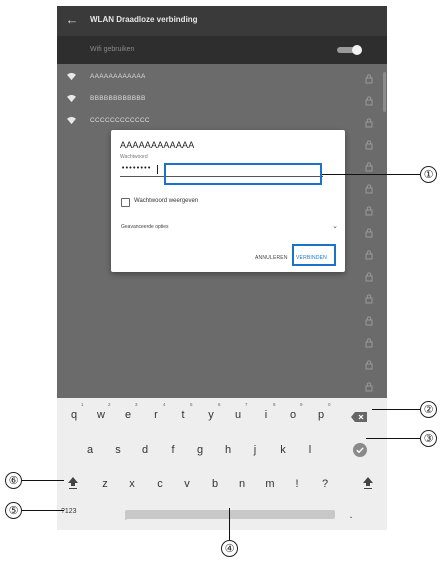 This screenshot has height=561, width=444. I want to click on key-l: l, so click(310, 450).